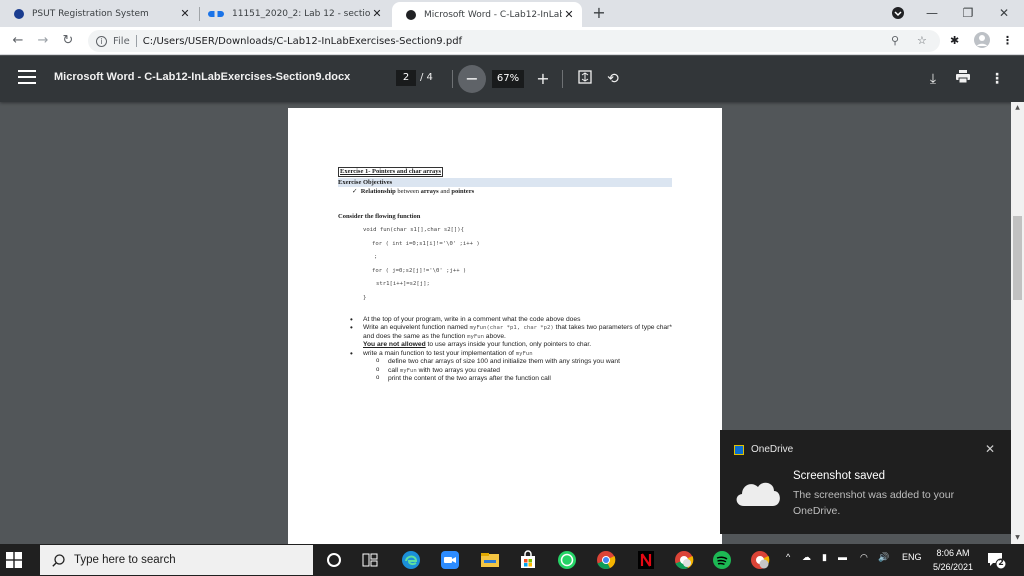 The width and height of the screenshot is (1024, 576). I want to click on check-icon: ✓, so click(355, 191).